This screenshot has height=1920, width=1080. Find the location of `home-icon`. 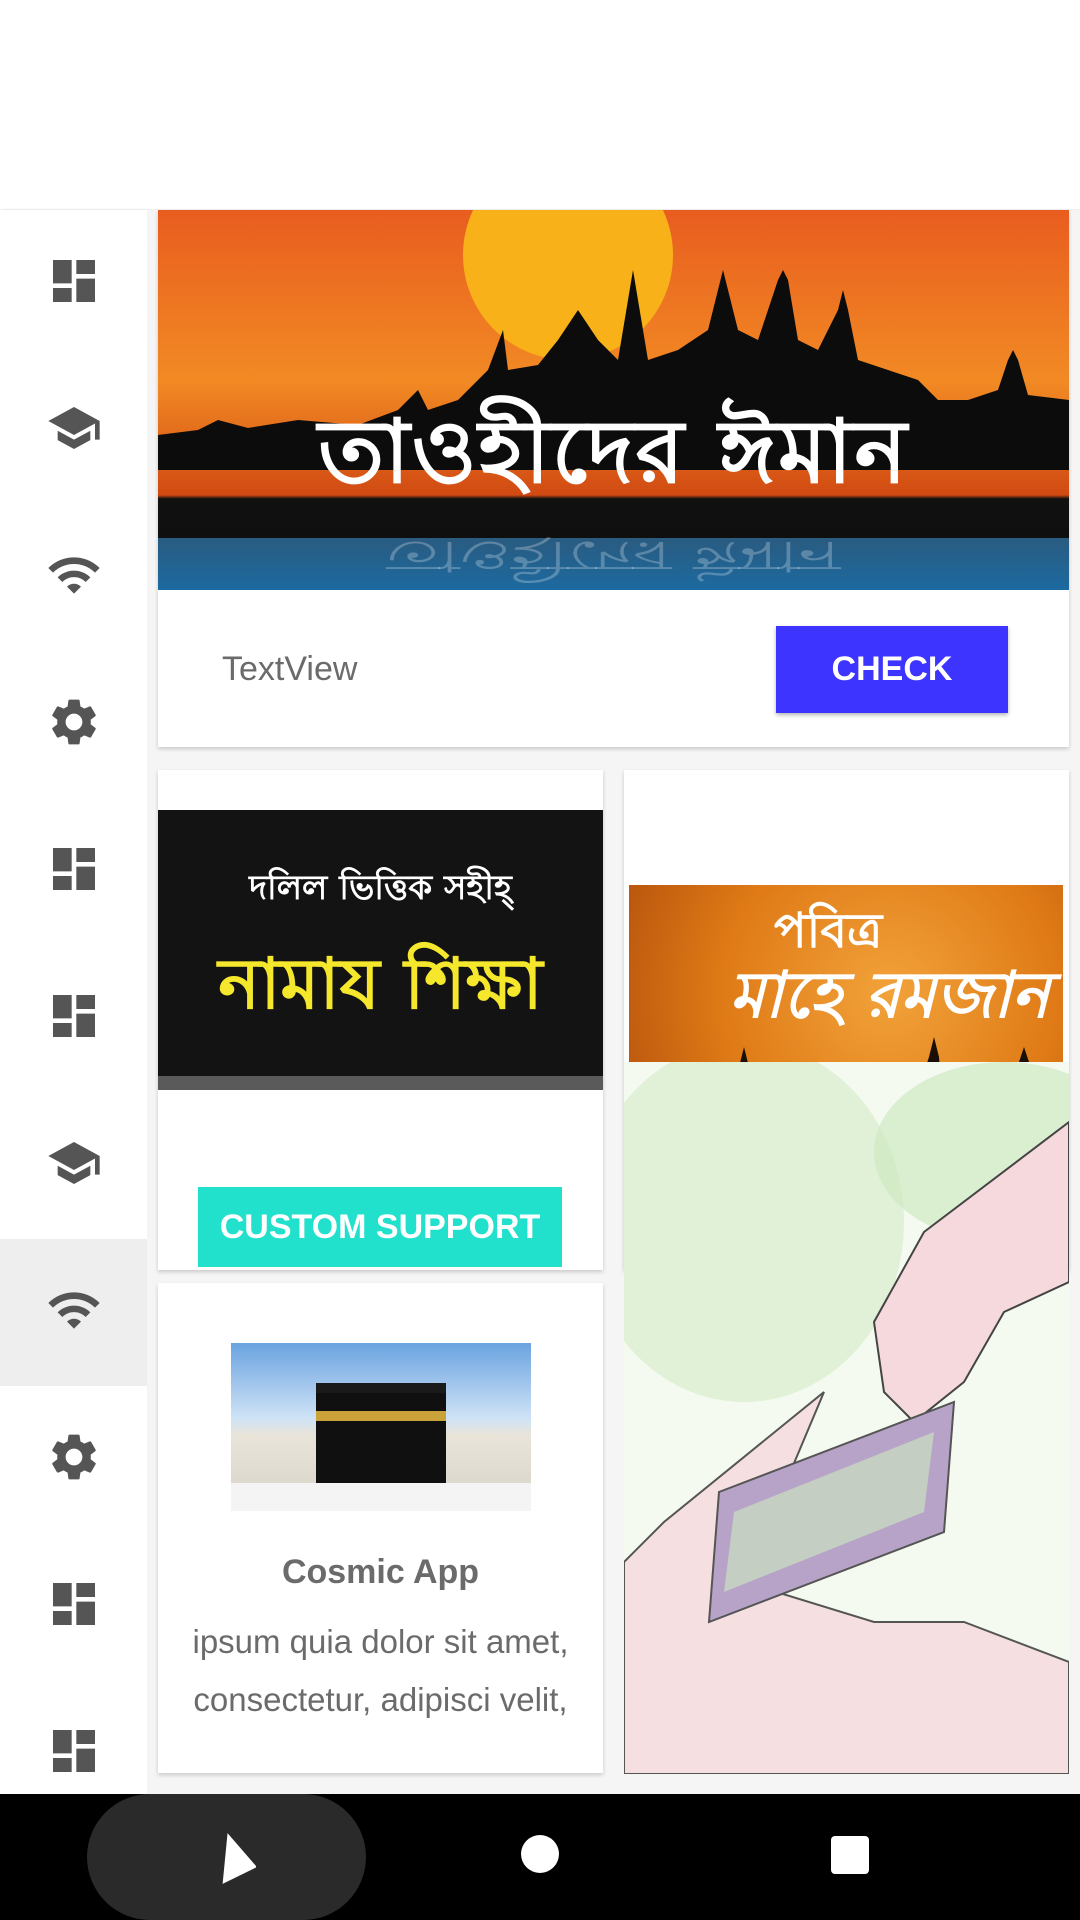

home-icon is located at coordinates (540, 1854).